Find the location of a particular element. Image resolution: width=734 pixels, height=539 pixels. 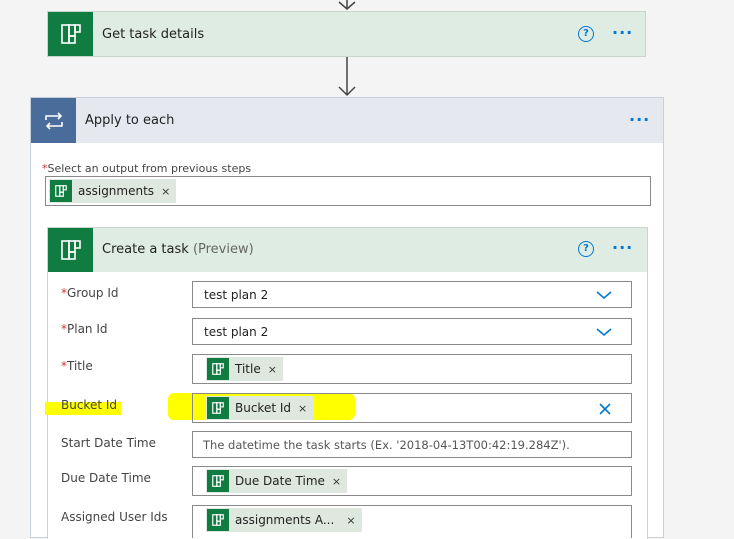

apply-to-each-header: Apply to each ··· is located at coordinates (347, 120).